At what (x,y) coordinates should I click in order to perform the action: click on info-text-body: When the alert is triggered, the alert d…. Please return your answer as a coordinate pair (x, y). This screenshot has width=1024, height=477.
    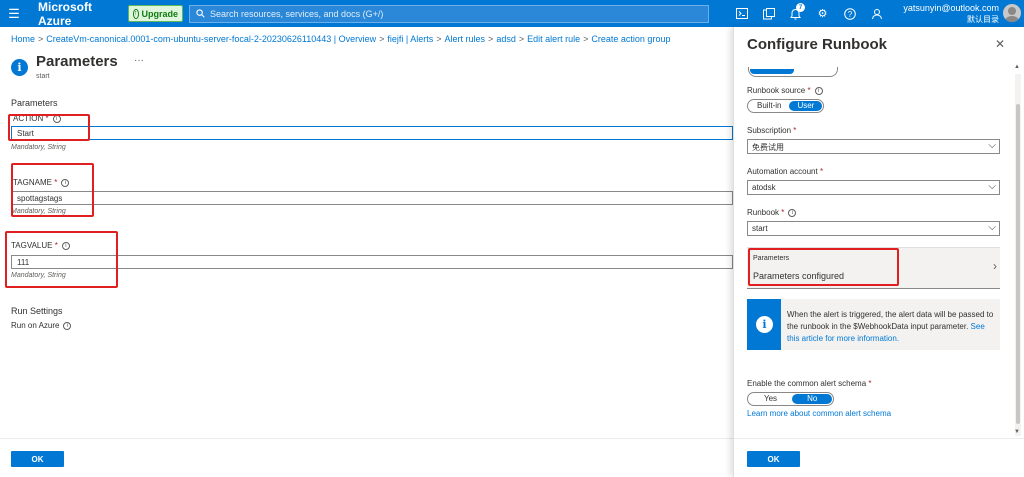
    Looking at the image, I should click on (890, 320).